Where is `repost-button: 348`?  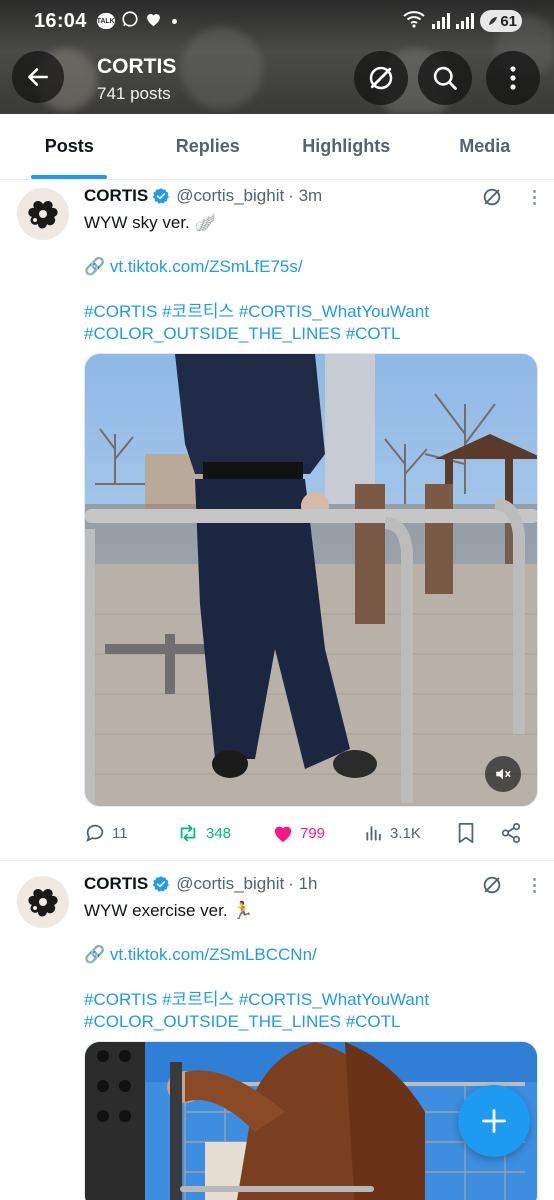 repost-button: 348 is located at coordinates (224, 833).